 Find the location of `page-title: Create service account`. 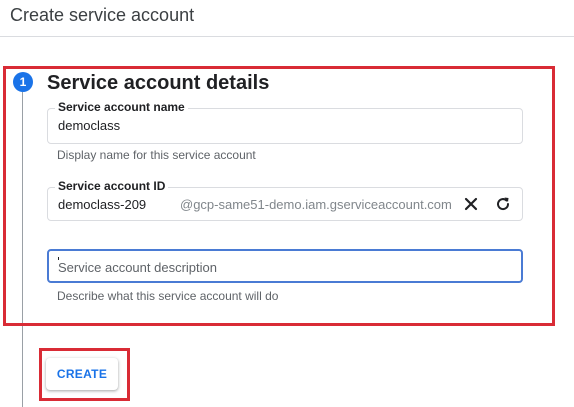

page-title: Create service account is located at coordinates (102, 15).